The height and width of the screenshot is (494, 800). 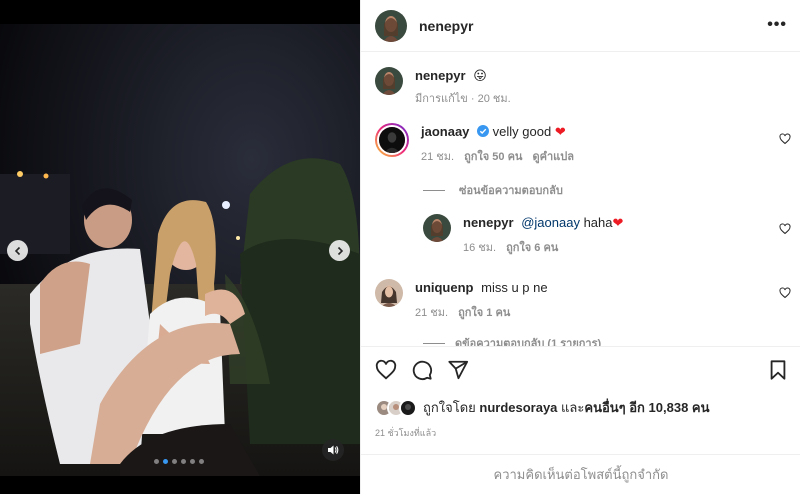 I want to click on bookmark-icon, so click(x=778, y=370).